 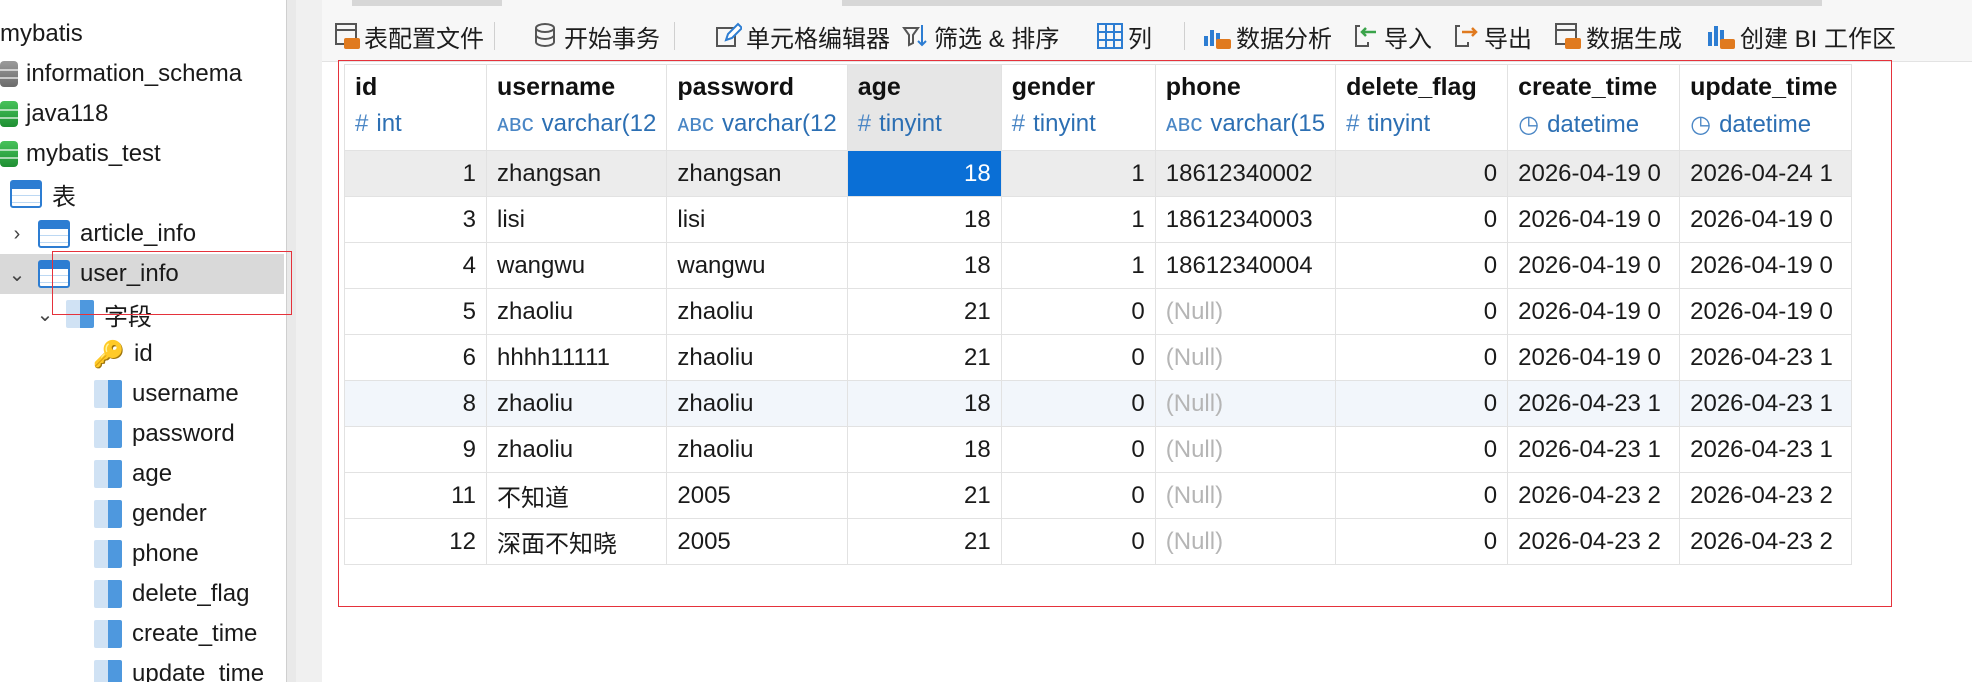 I want to click on table-cell-phone: 18612340003, so click(x=1245, y=219).